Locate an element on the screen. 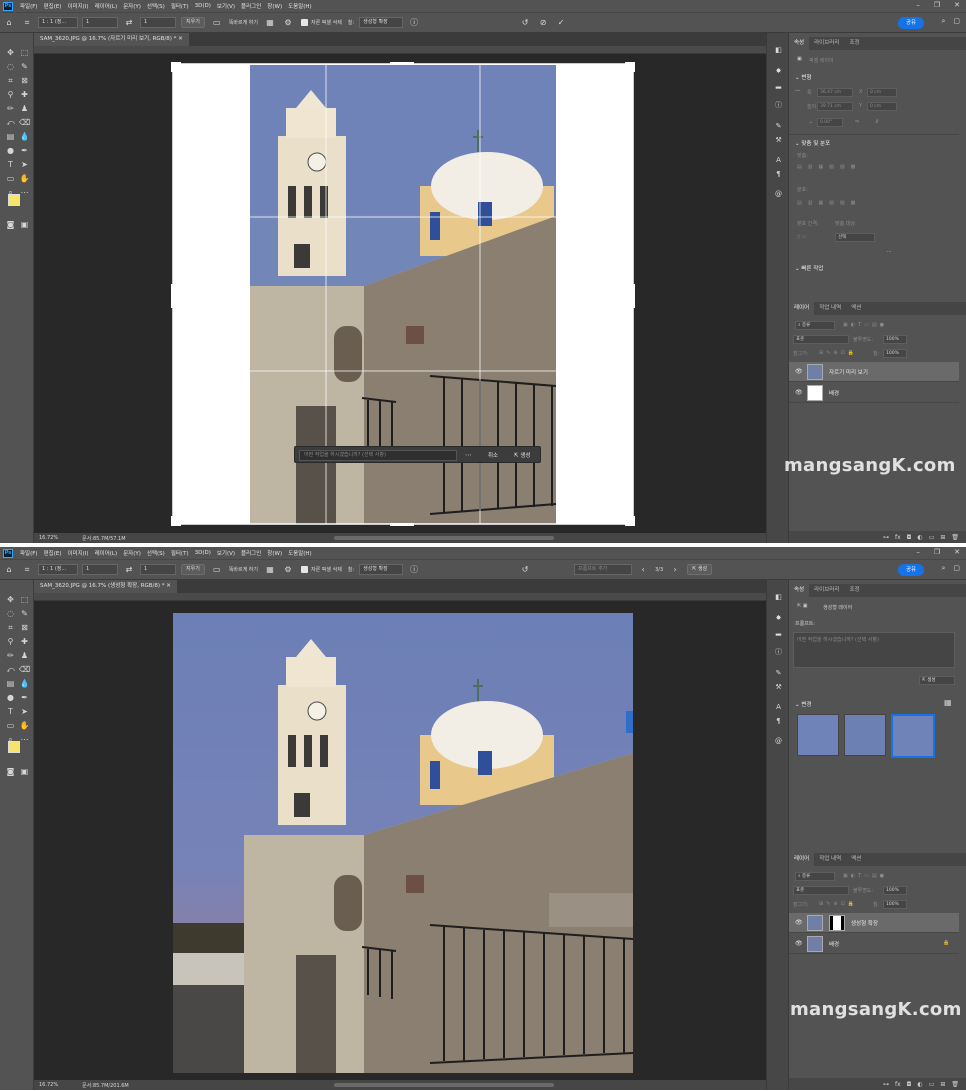 This screenshot has height=1091, width=966. width-field: 36.47 cm is located at coordinates (835, 92).